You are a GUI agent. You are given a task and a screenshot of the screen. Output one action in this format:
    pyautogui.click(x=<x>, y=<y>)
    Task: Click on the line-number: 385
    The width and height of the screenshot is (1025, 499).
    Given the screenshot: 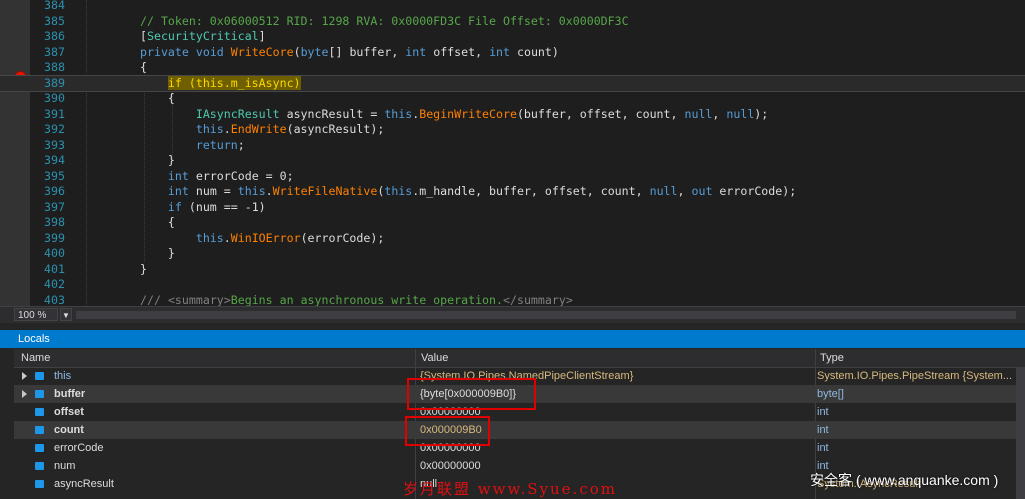 What is the action you would take?
    pyautogui.click(x=54, y=20)
    